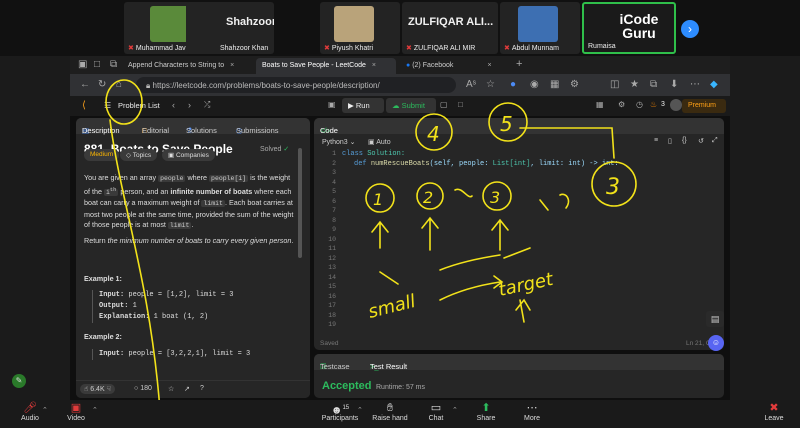 The height and width of the screenshot is (428, 800). I want to click on submit-button: ☁ Submit, so click(411, 105).